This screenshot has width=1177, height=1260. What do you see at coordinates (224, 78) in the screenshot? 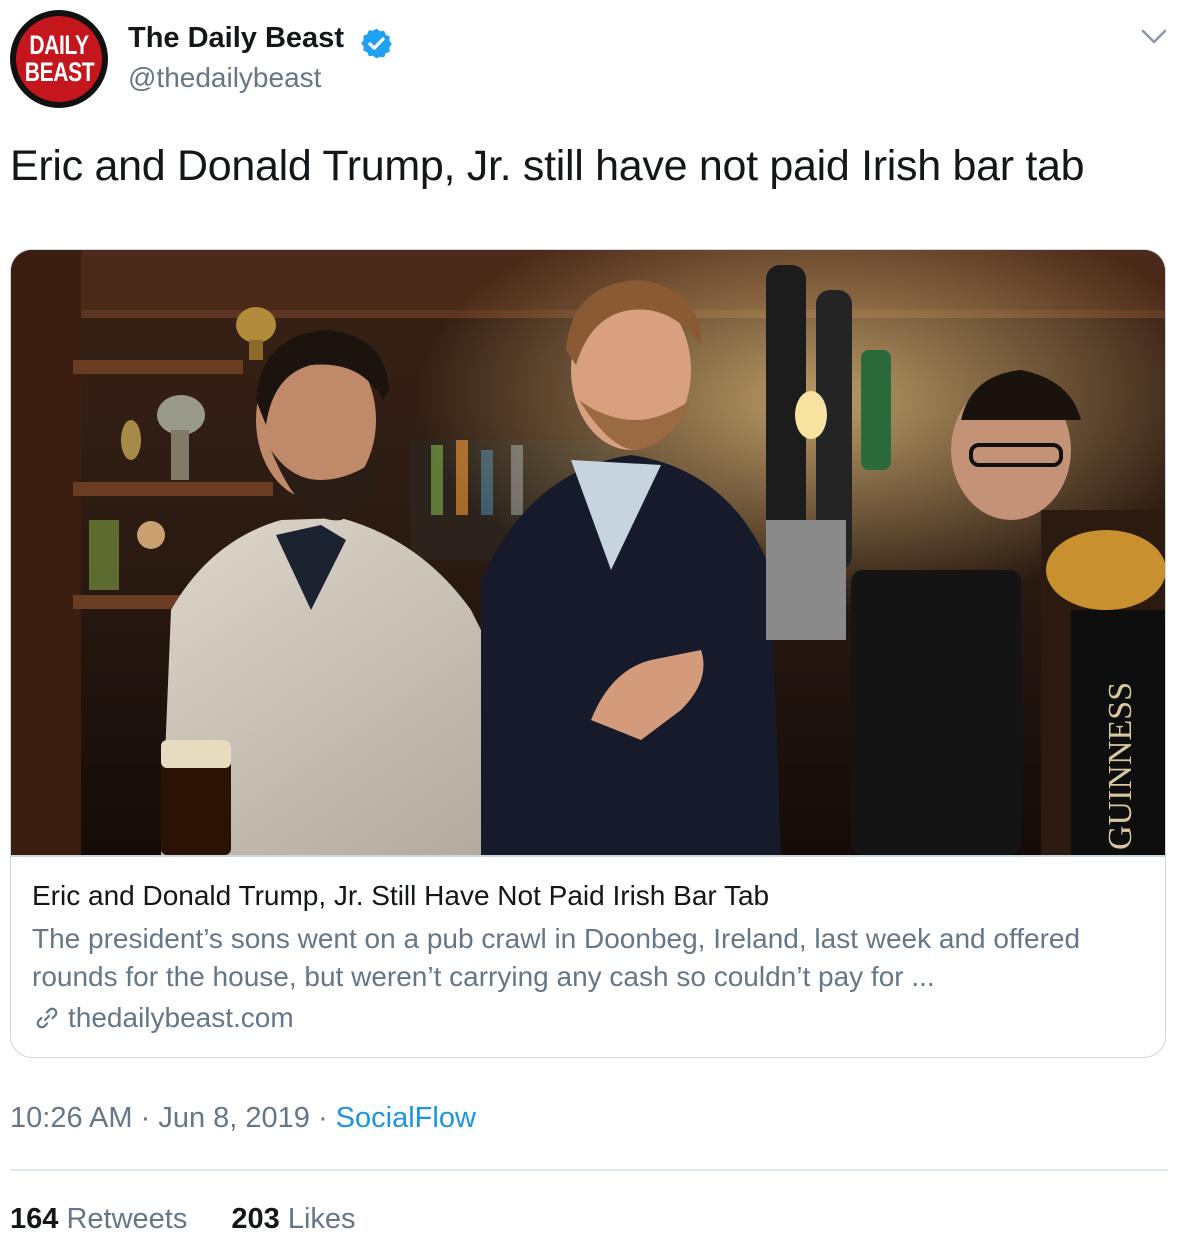
I see `account-handle: @thedailybeast` at bounding box center [224, 78].